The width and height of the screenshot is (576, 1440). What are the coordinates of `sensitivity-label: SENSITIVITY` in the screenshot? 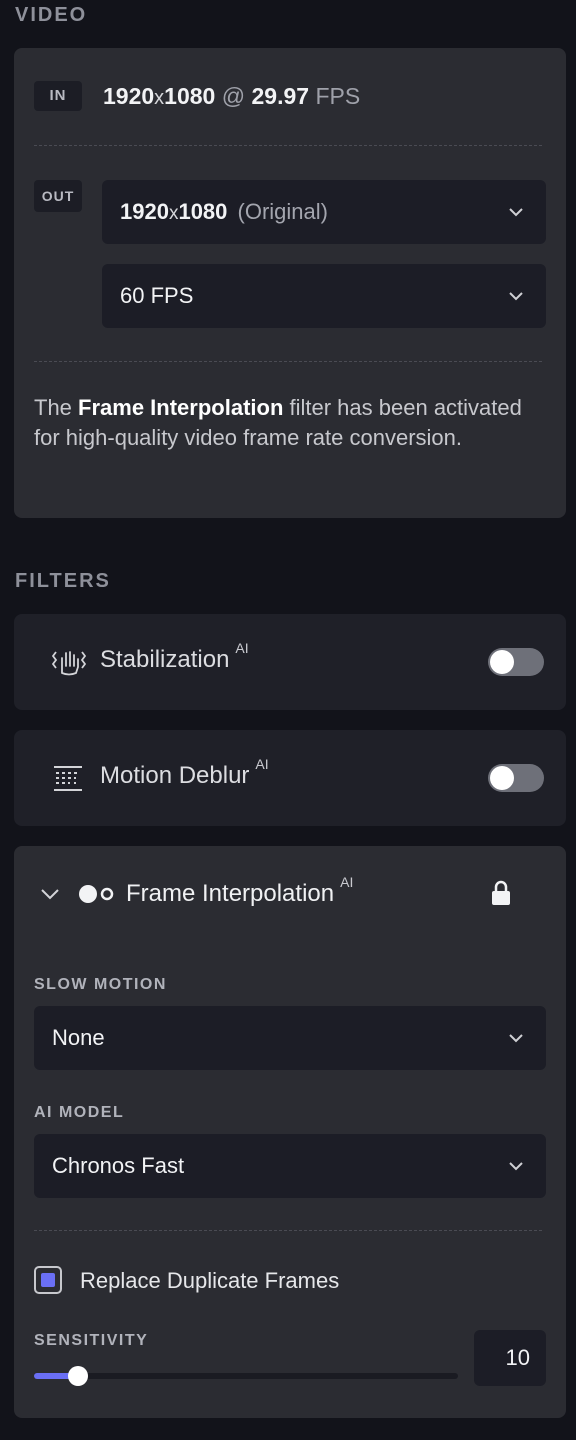 It's located at (91, 1340).